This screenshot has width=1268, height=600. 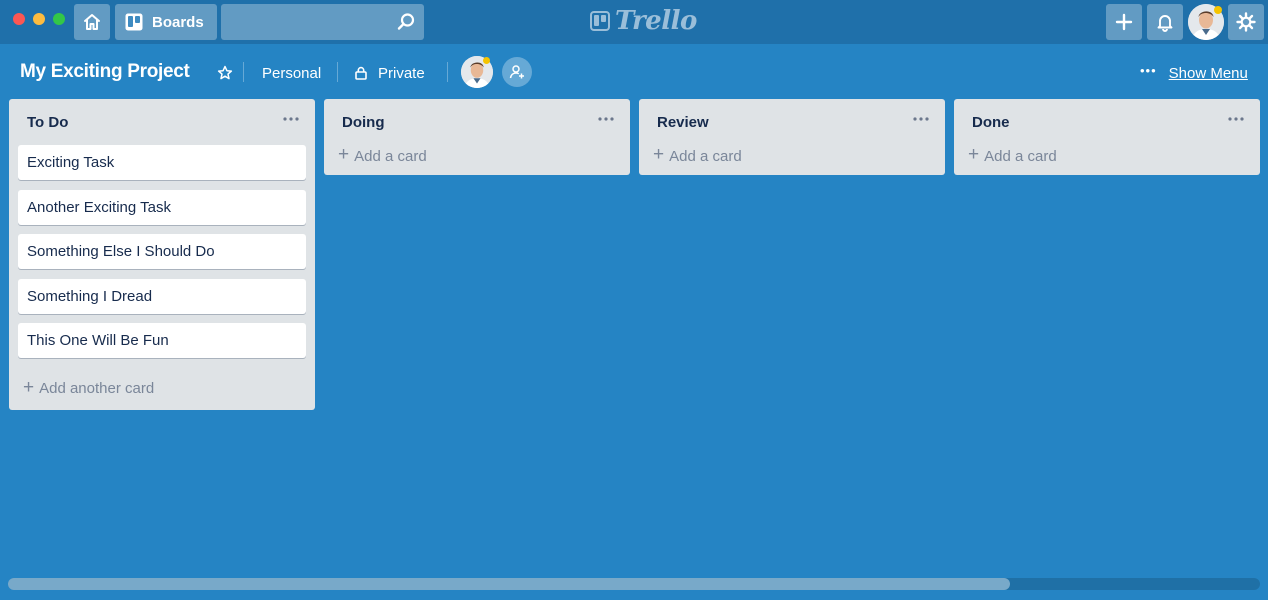 I want to click on board-title: My Exciting Project, so click(x=105, y=72).